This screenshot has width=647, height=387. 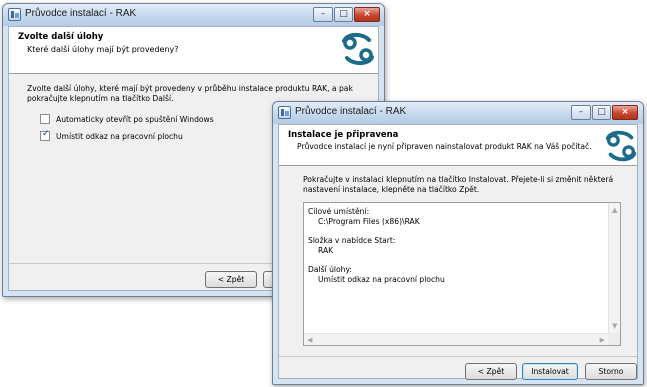 What do you see at coordinates (614, 339) in the screenshot?
I see `scroll-corner` at bounding box center [614, 339].